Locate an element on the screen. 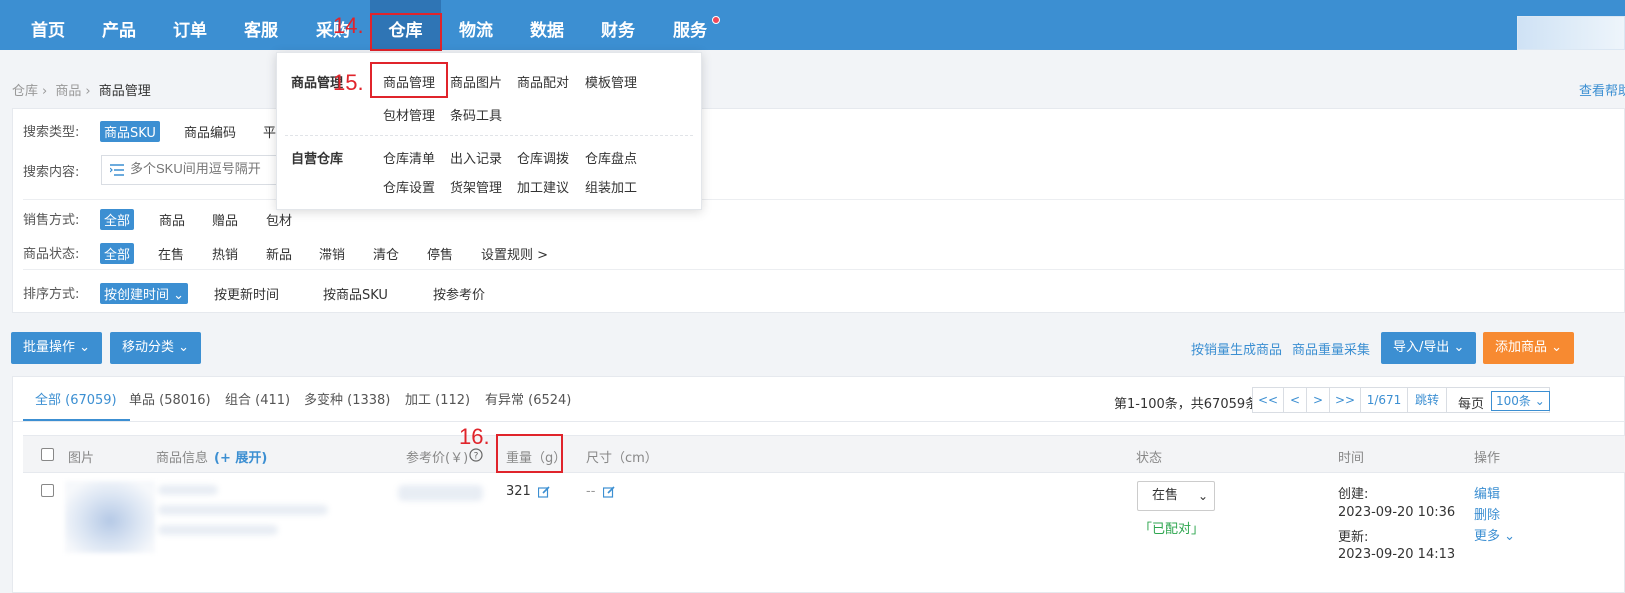 This screenshot has height=593, width=1625. per-page-select: 100条 ⌄ is located at coordinates (1520, 401).